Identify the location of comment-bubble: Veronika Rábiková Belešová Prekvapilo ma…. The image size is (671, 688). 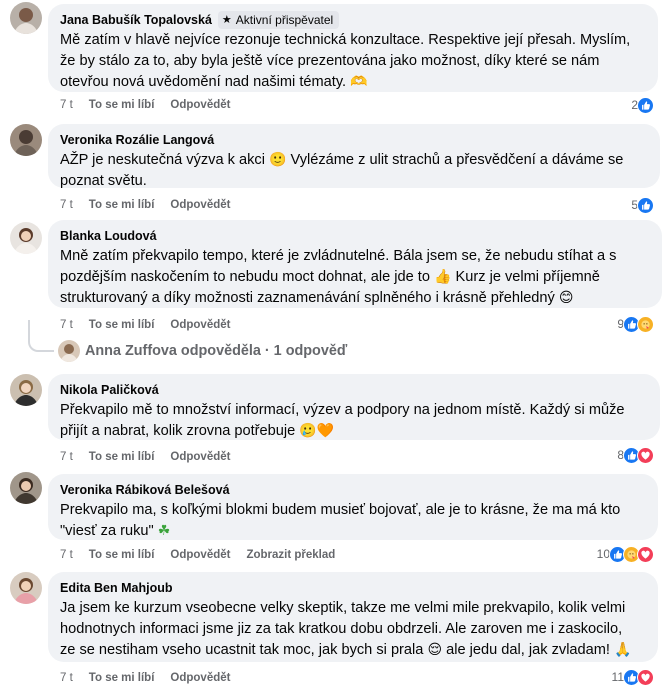
(353, 507).